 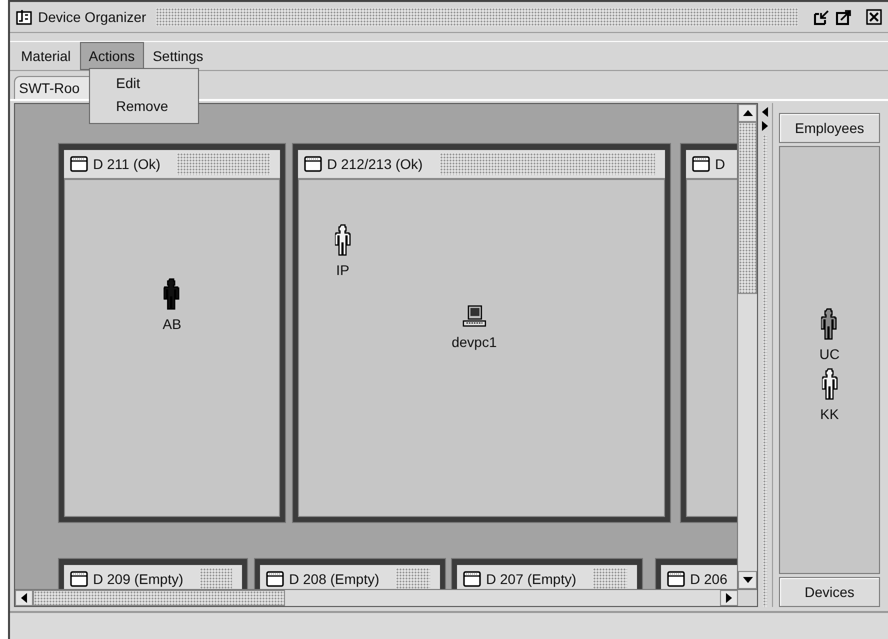 I want to click on close-icon, so click(x=874, y=17).